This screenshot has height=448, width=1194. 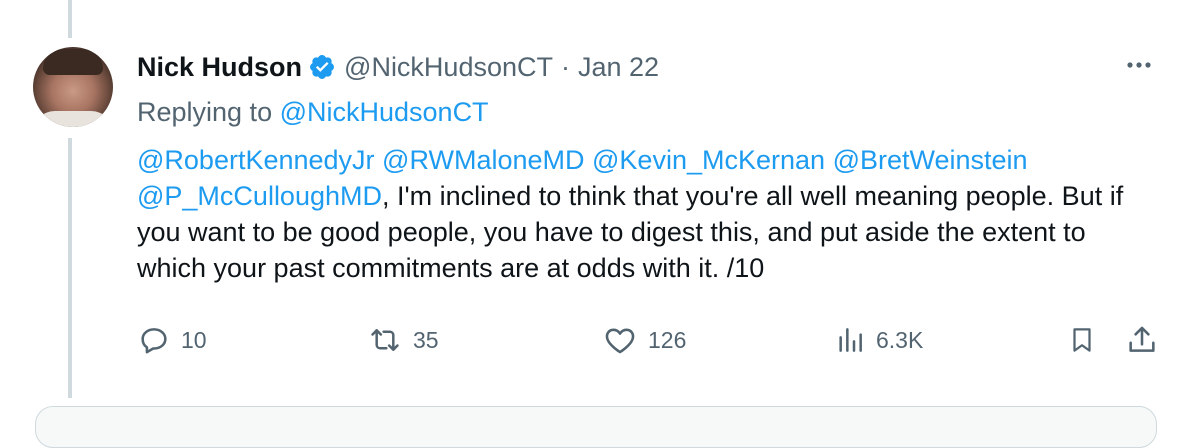 What do you see at coordinates (448, 67) in the screenshot?
I see `author-handle: @NickHudsonCT` at bounding box center [448, 67].